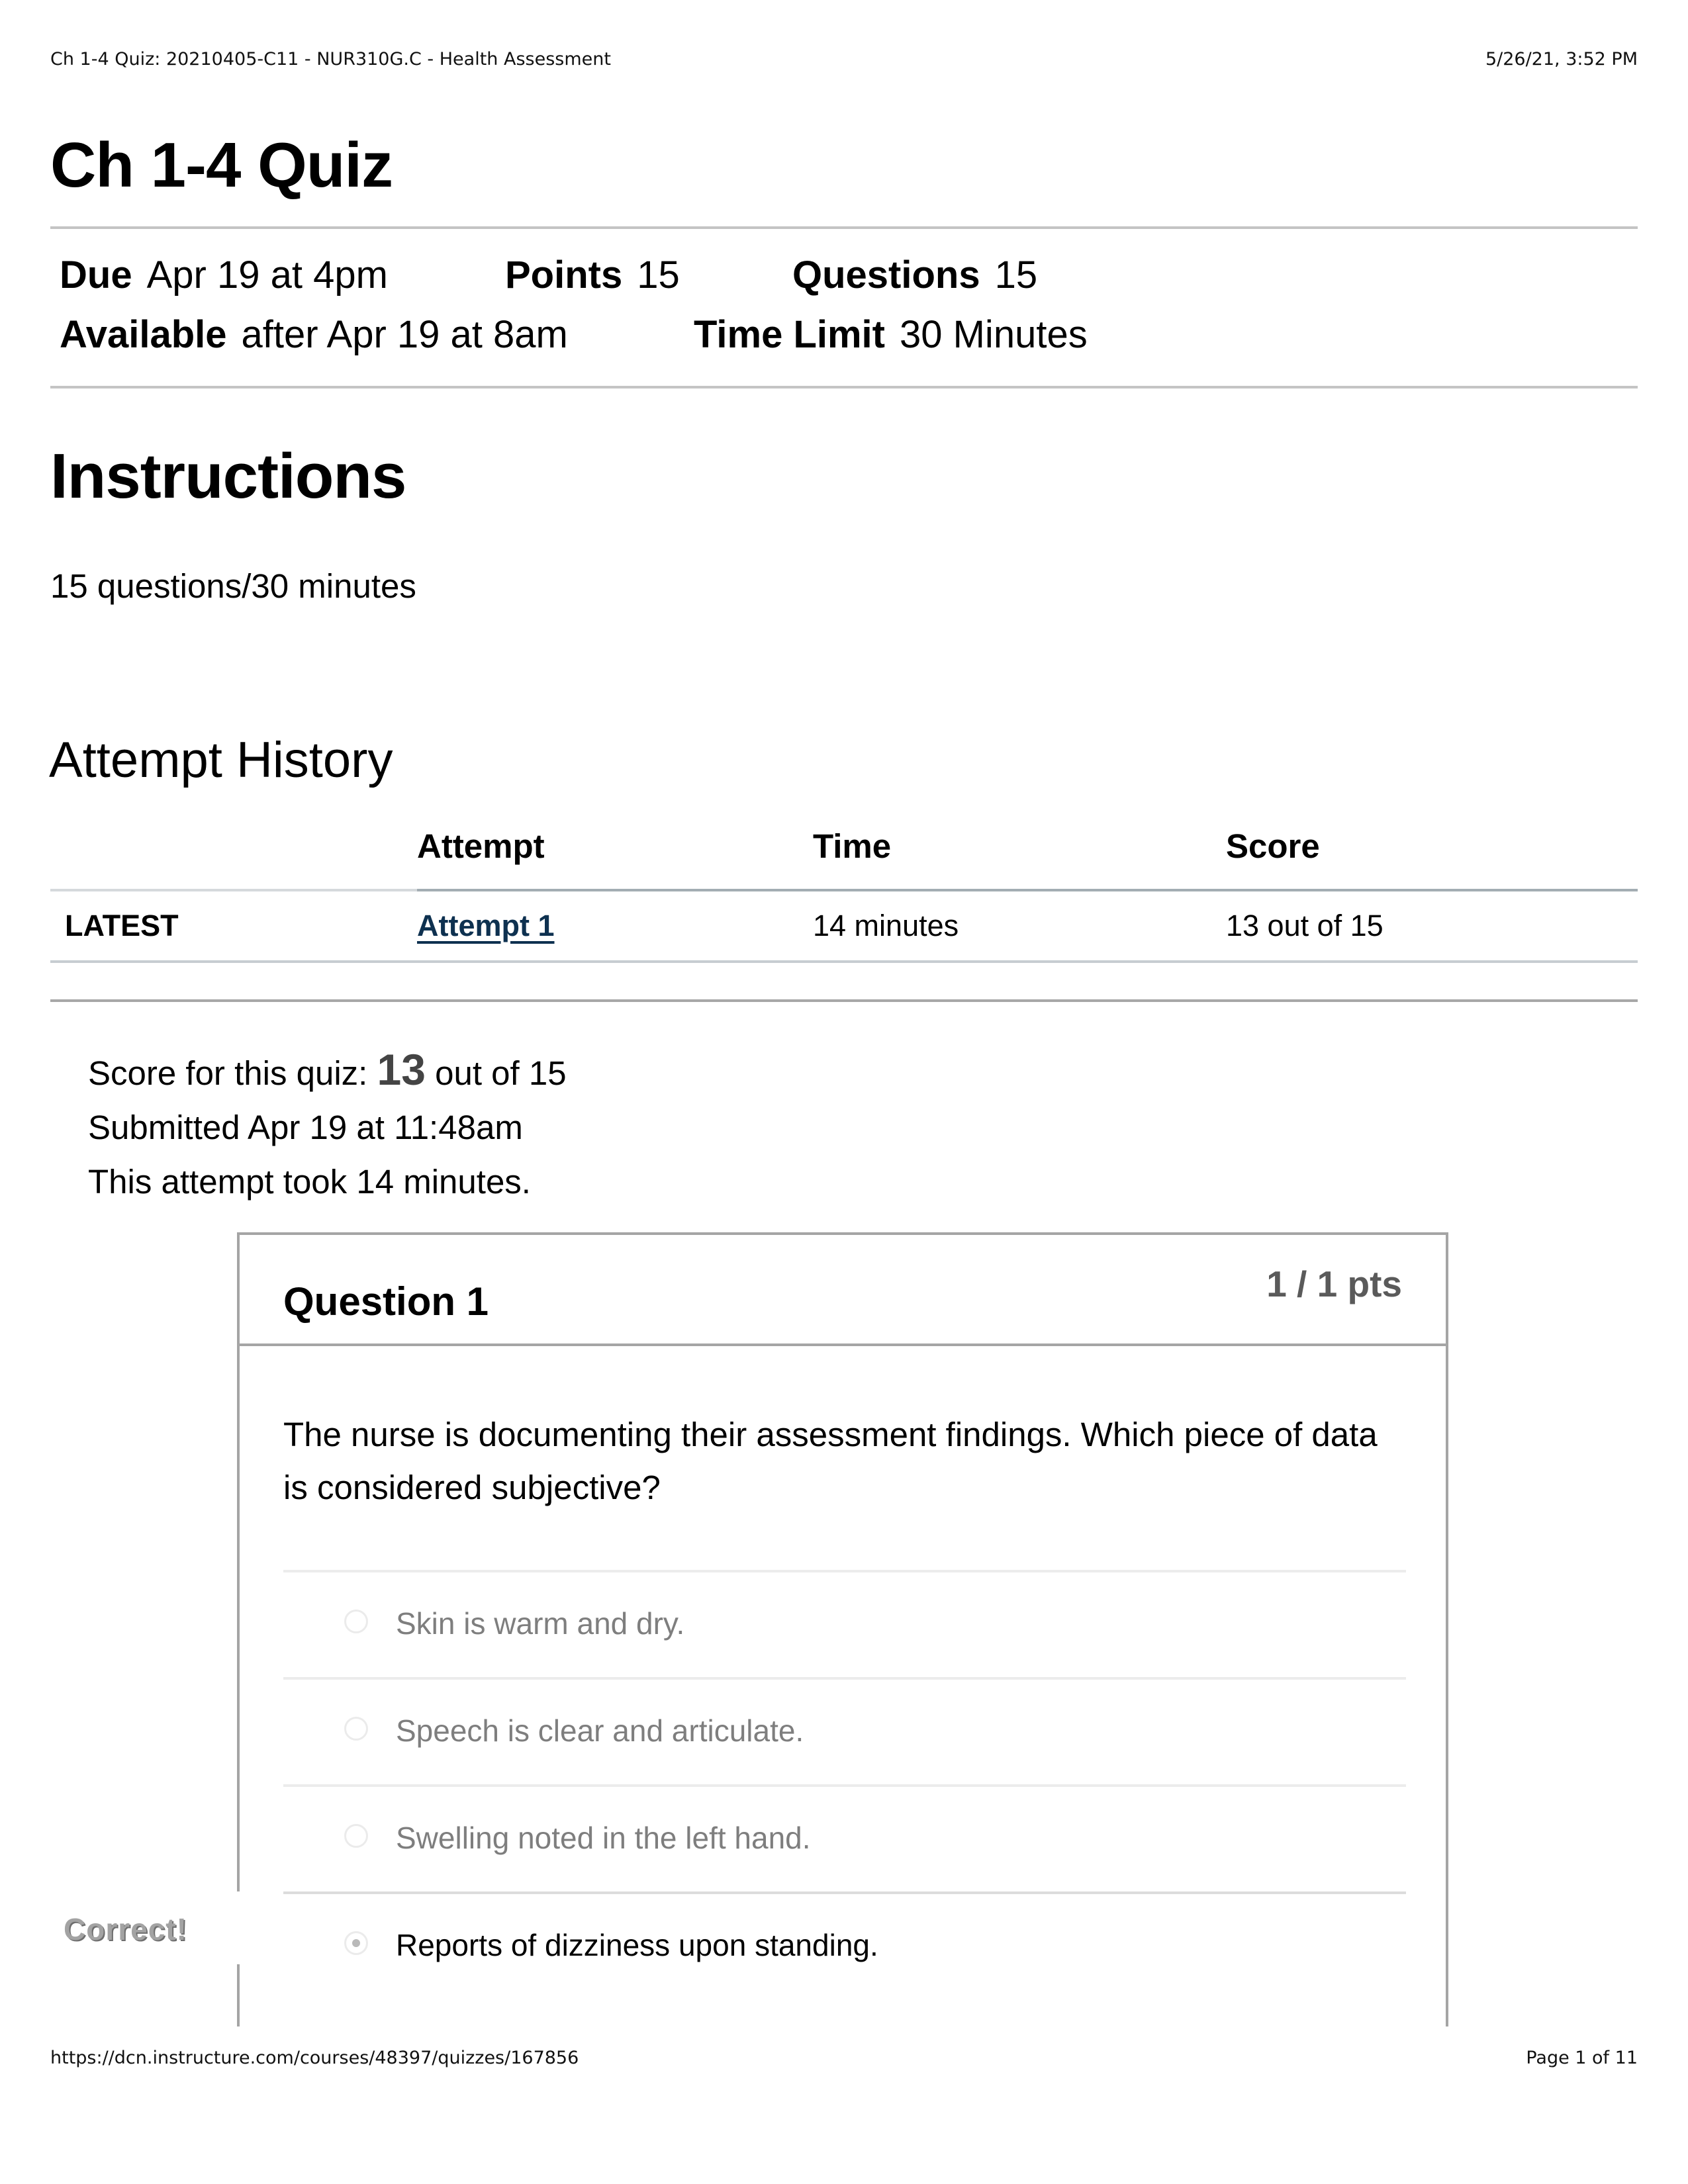 This screenshot has width=1688, height=2184. I want to click on column-header-attempt: Attempt, so click(615, 854).